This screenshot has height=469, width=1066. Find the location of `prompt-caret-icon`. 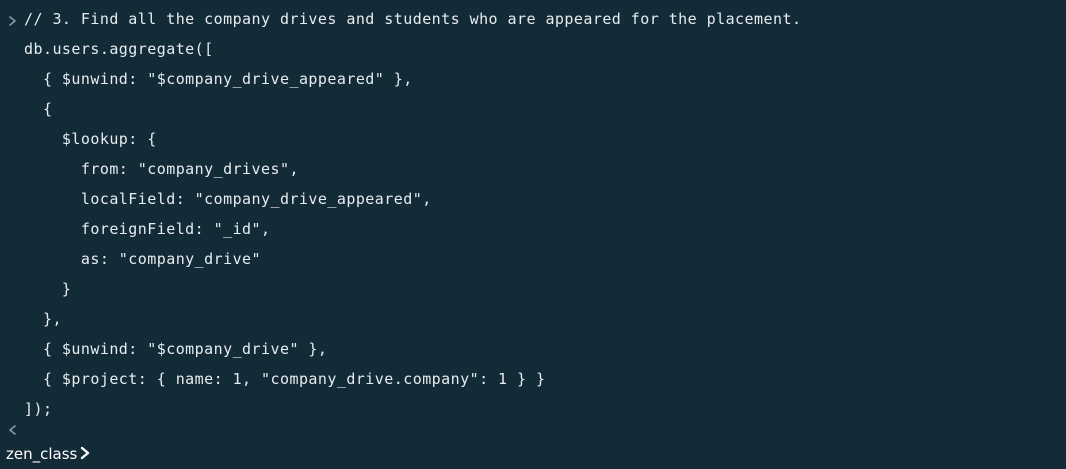

prompt-caret-icon is located at coordinates (85, 453).